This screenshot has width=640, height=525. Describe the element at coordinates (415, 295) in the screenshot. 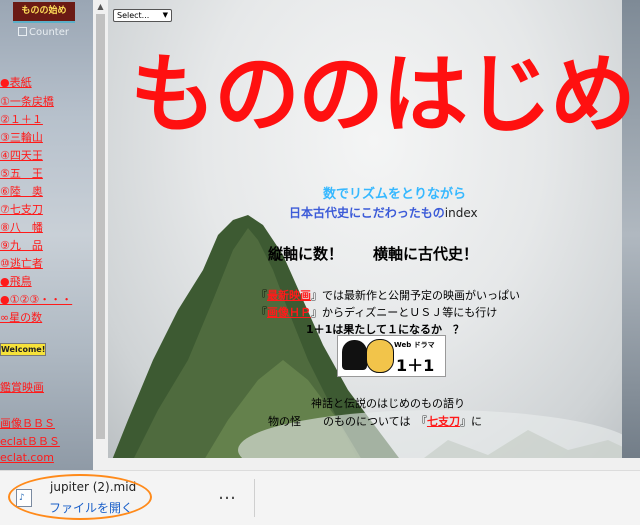

I see `movie-line-text: 』では最新作と公開予定の映画がいっぱい` at that location.